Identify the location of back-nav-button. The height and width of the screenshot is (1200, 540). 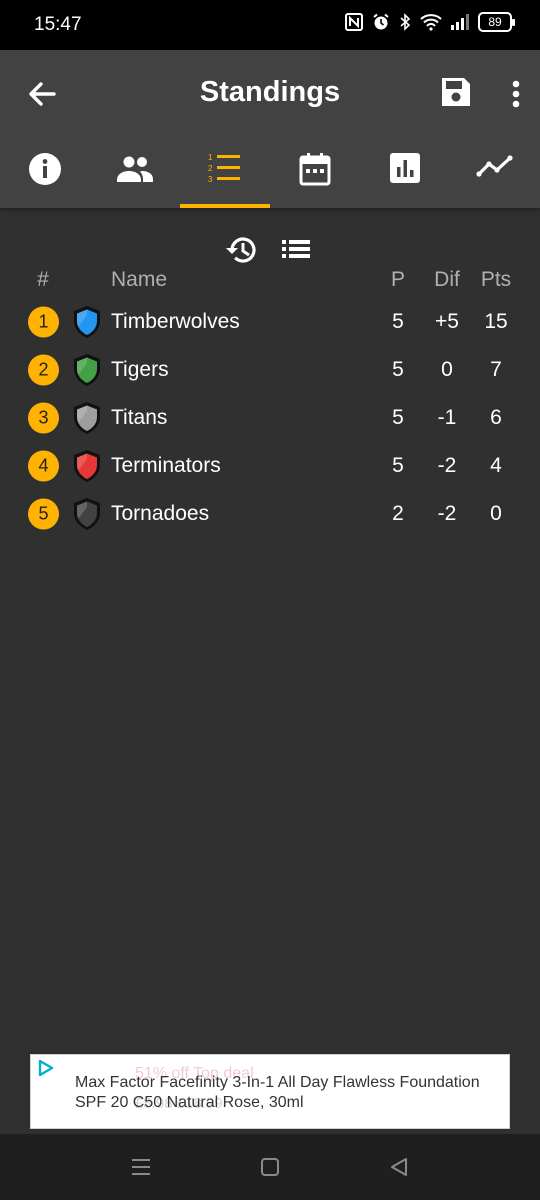
(399, 1167).